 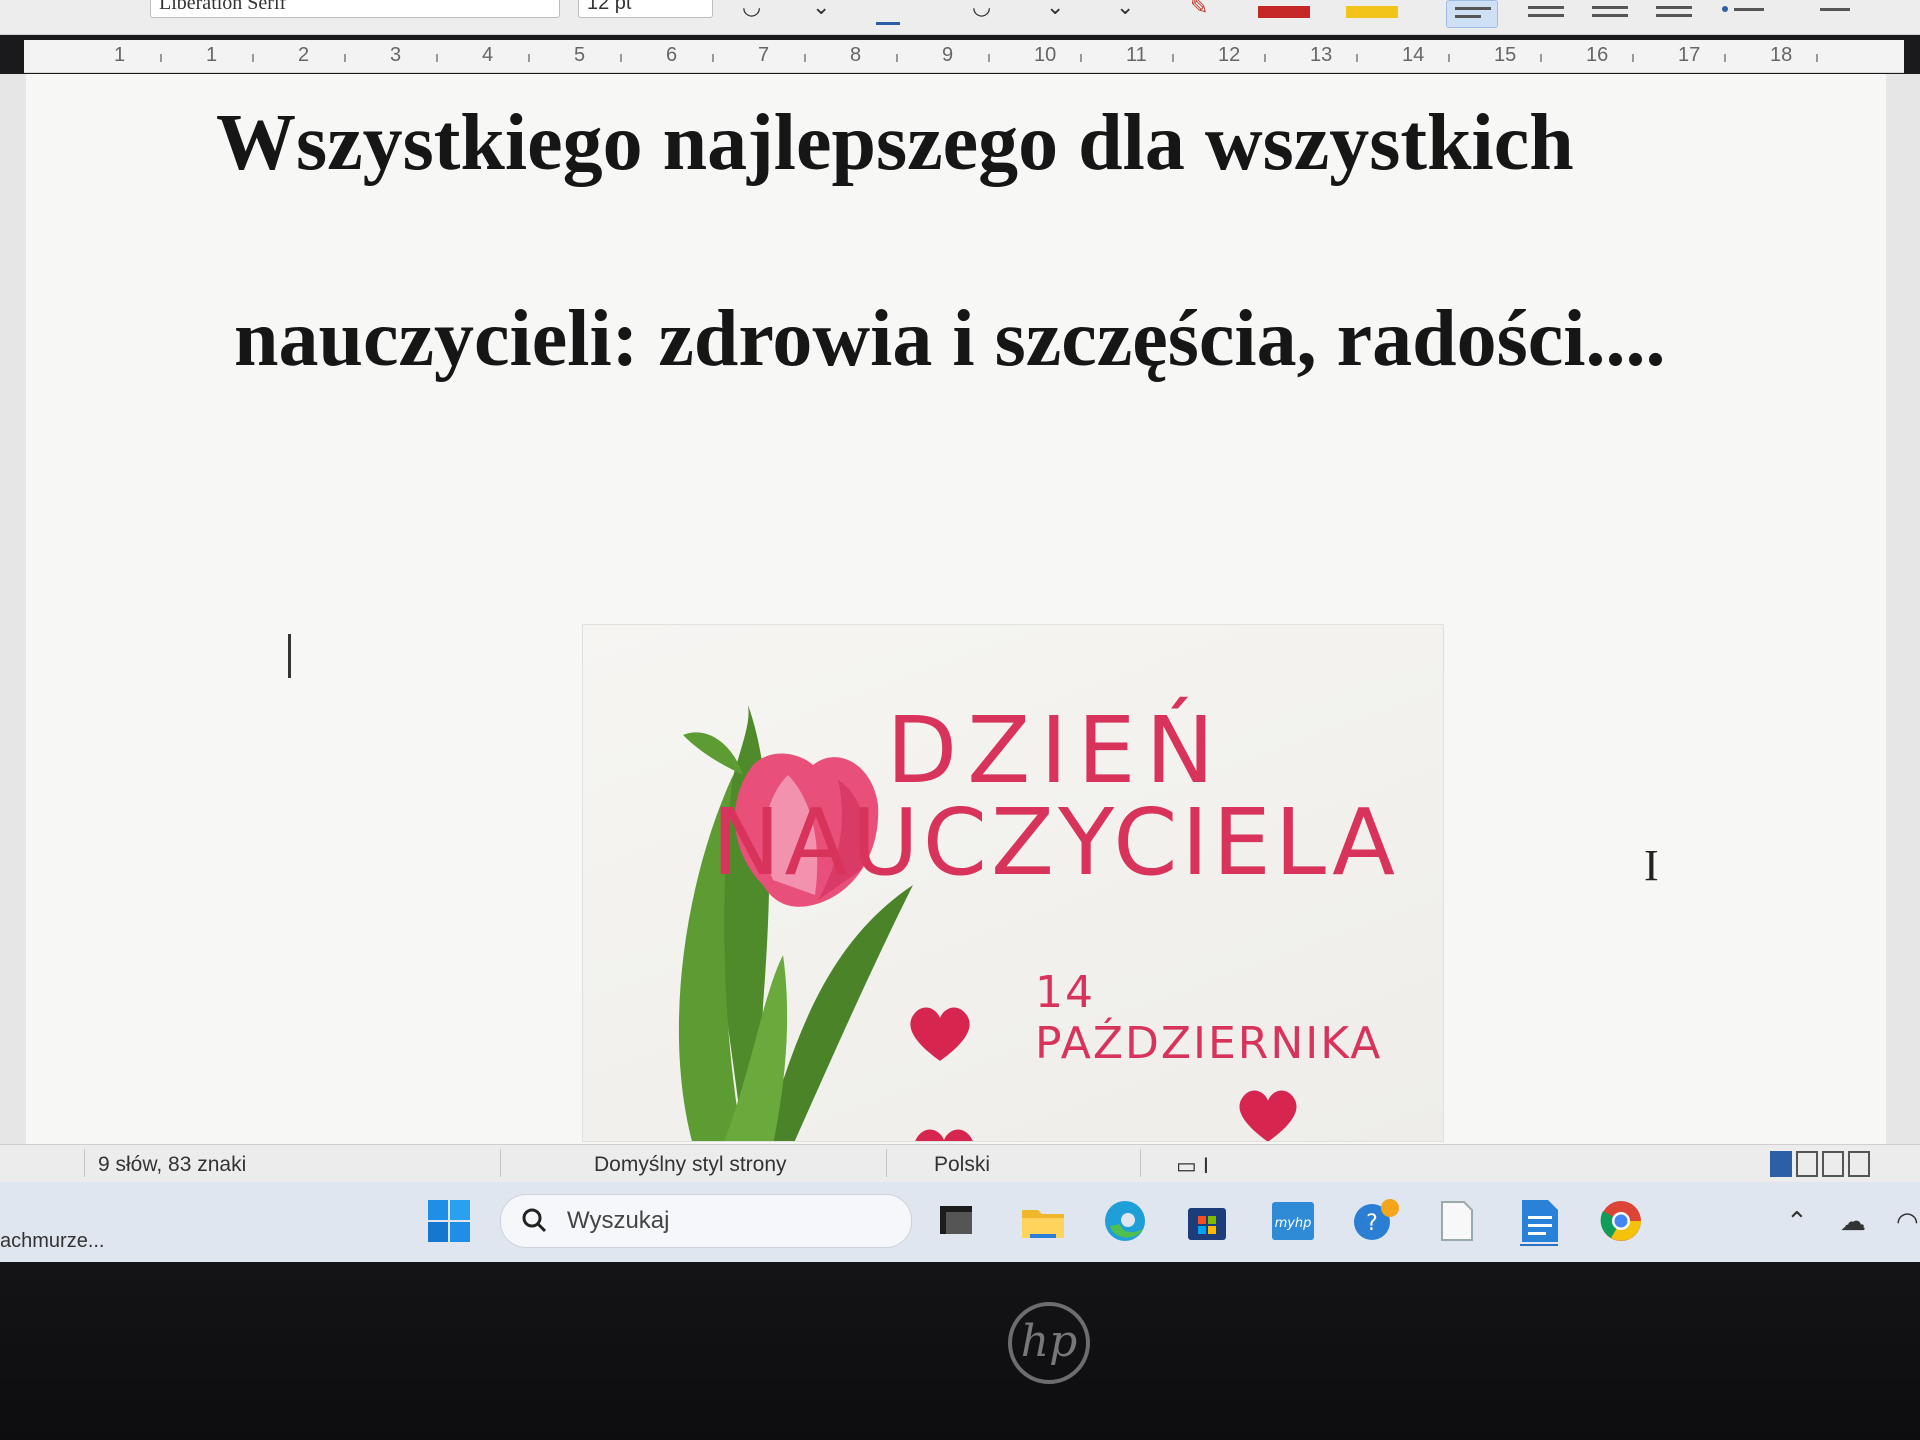 What do you see at coordinates (1055, 842) in the screenshot?
I see `card-title-line-2: NAUCZYCIELA` at bounding box center [1055, 842].